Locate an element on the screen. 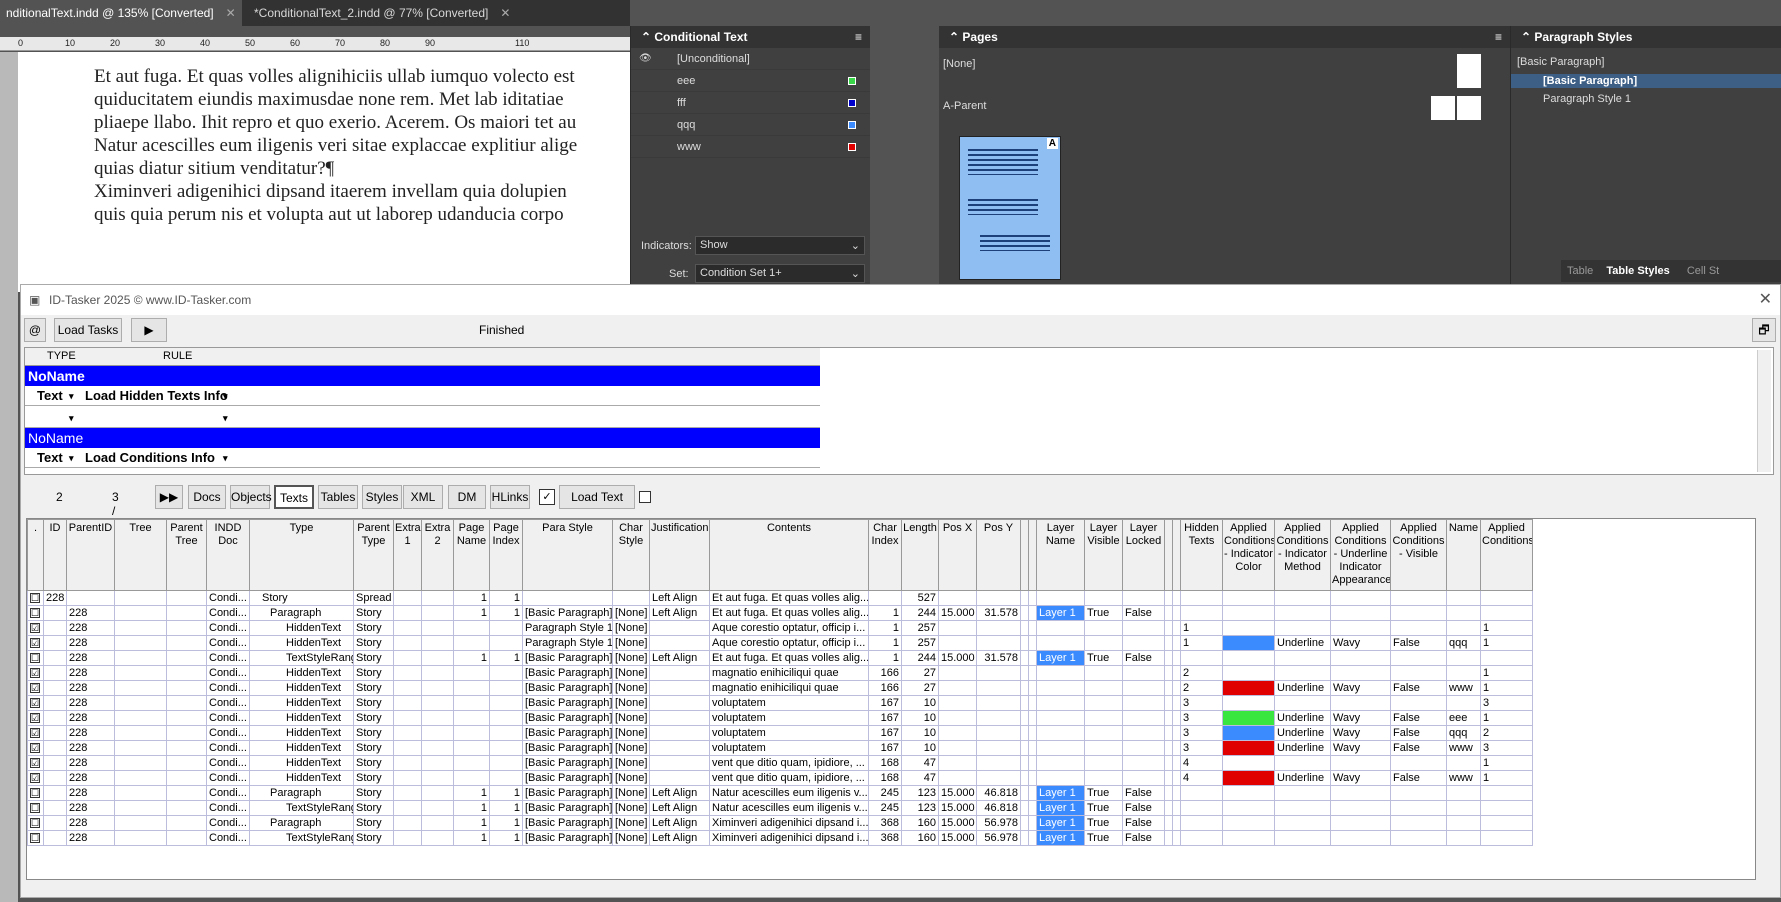 The image size is (1781, 902). column-header: Name is located at coordinates (1463, 555).